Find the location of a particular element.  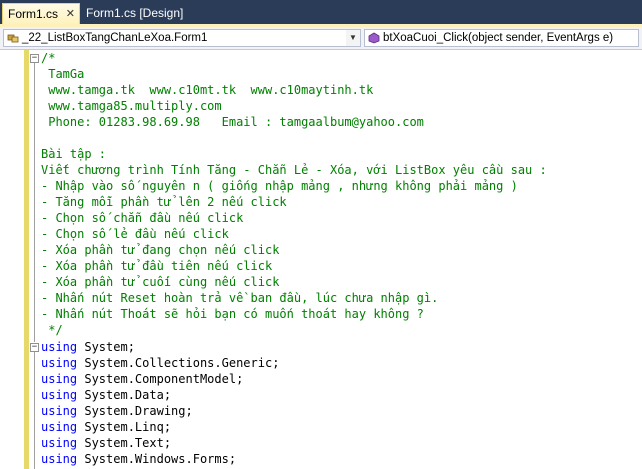

using-line: using System.Drawing; is located at coordinates (117, 411).